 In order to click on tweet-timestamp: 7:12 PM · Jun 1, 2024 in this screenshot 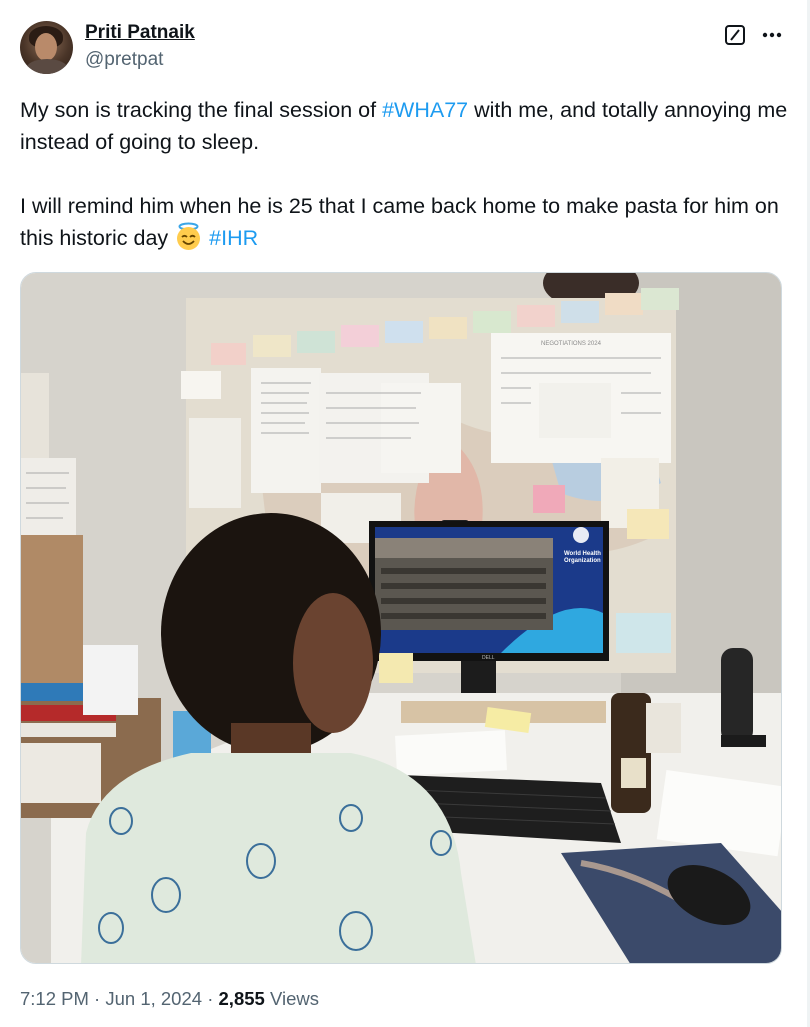, I will do `click(111, 998)`.